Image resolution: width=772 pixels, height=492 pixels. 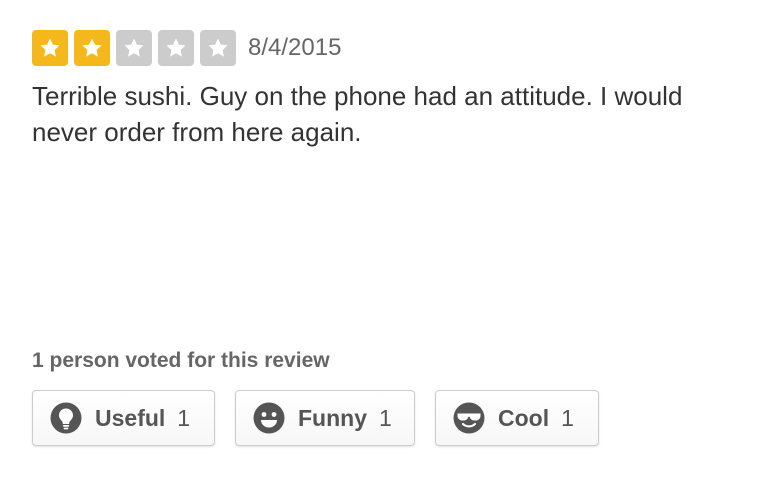 I want to click on cool-label: Cool, so click(x=524, y=417).